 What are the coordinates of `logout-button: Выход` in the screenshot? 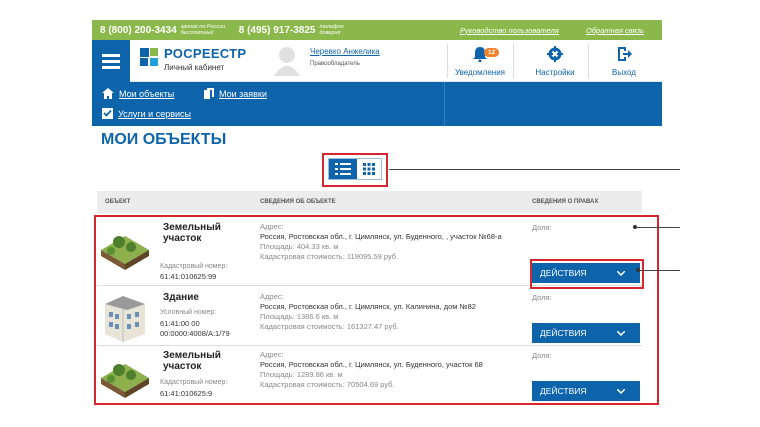 It's located at (624, 61).